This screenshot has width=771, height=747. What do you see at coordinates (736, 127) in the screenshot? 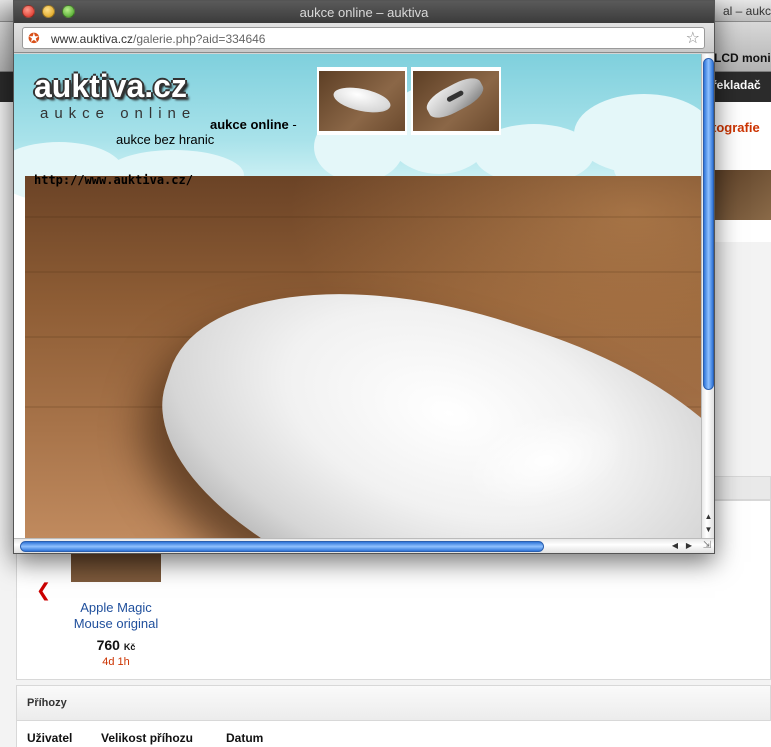
I see `category-link: tografie` at bounding box center [736, 127].